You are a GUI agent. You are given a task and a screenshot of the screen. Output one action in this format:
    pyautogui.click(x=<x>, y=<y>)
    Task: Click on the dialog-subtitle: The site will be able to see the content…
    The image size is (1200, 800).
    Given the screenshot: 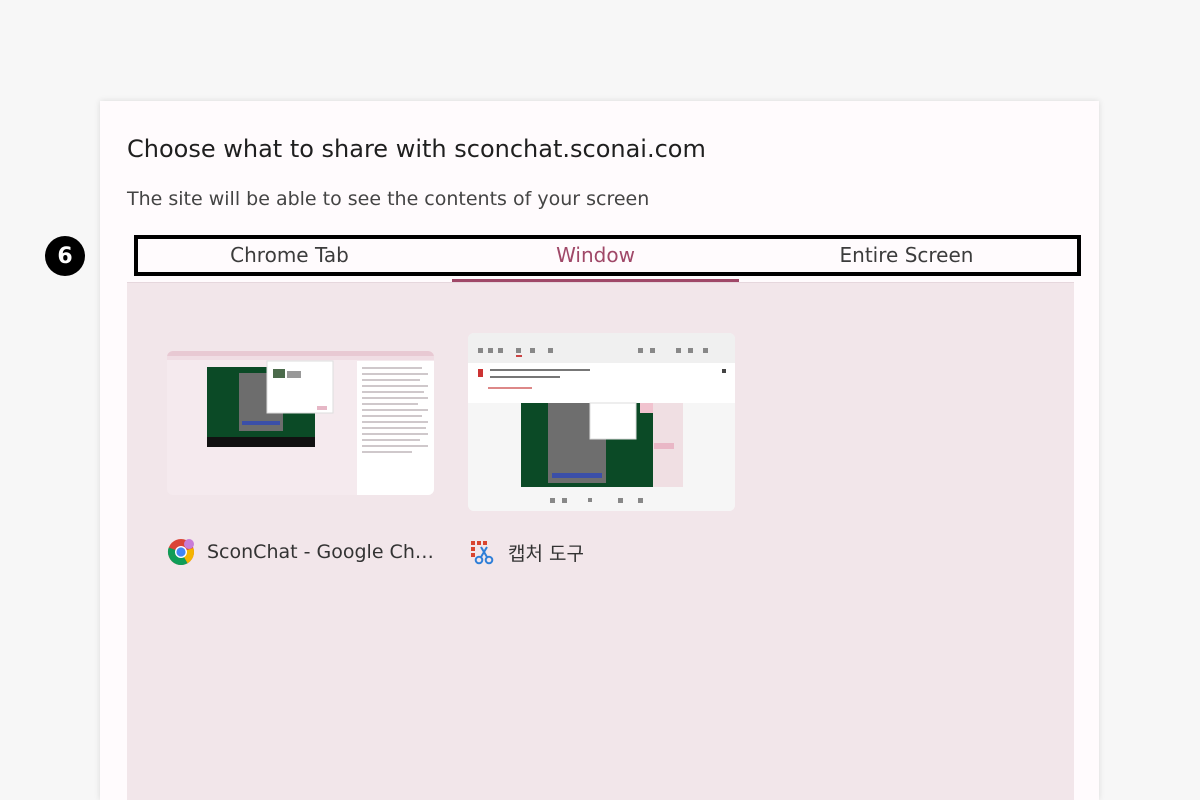 What is the action you would take?
    pyautogui.click(x=388, y=199)
    